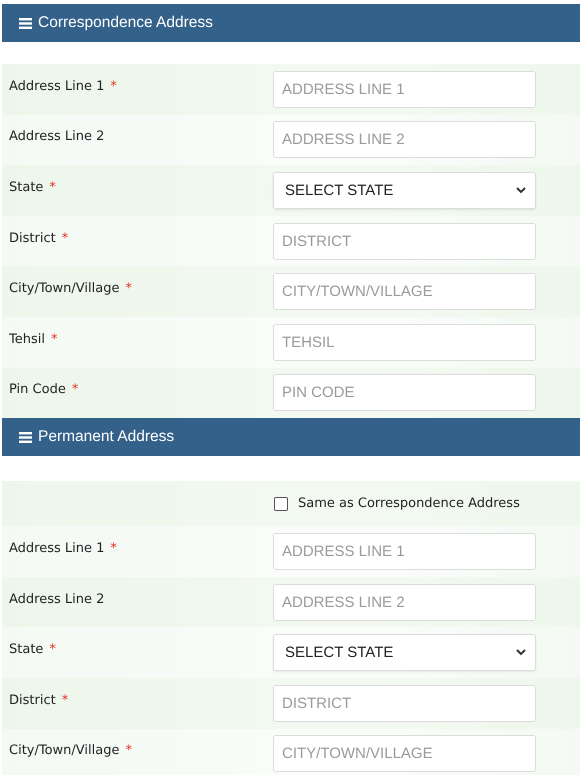  What do you see at coordinates (404, 393) in the screenshot?
I see `input-field: PIN CODE` at bounding box center [404, 393].